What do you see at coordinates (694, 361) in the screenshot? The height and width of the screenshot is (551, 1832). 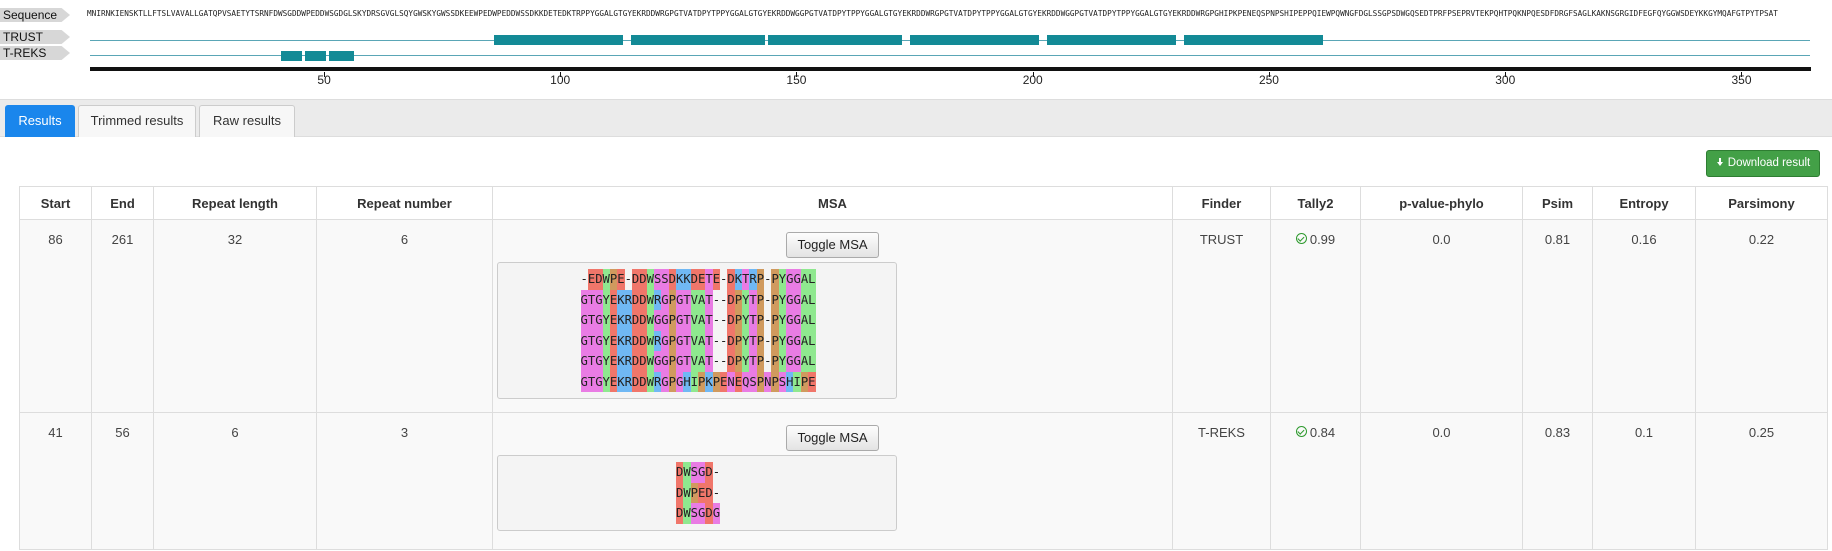 I see `msa-residue: V` at bounding box center [694, 361].